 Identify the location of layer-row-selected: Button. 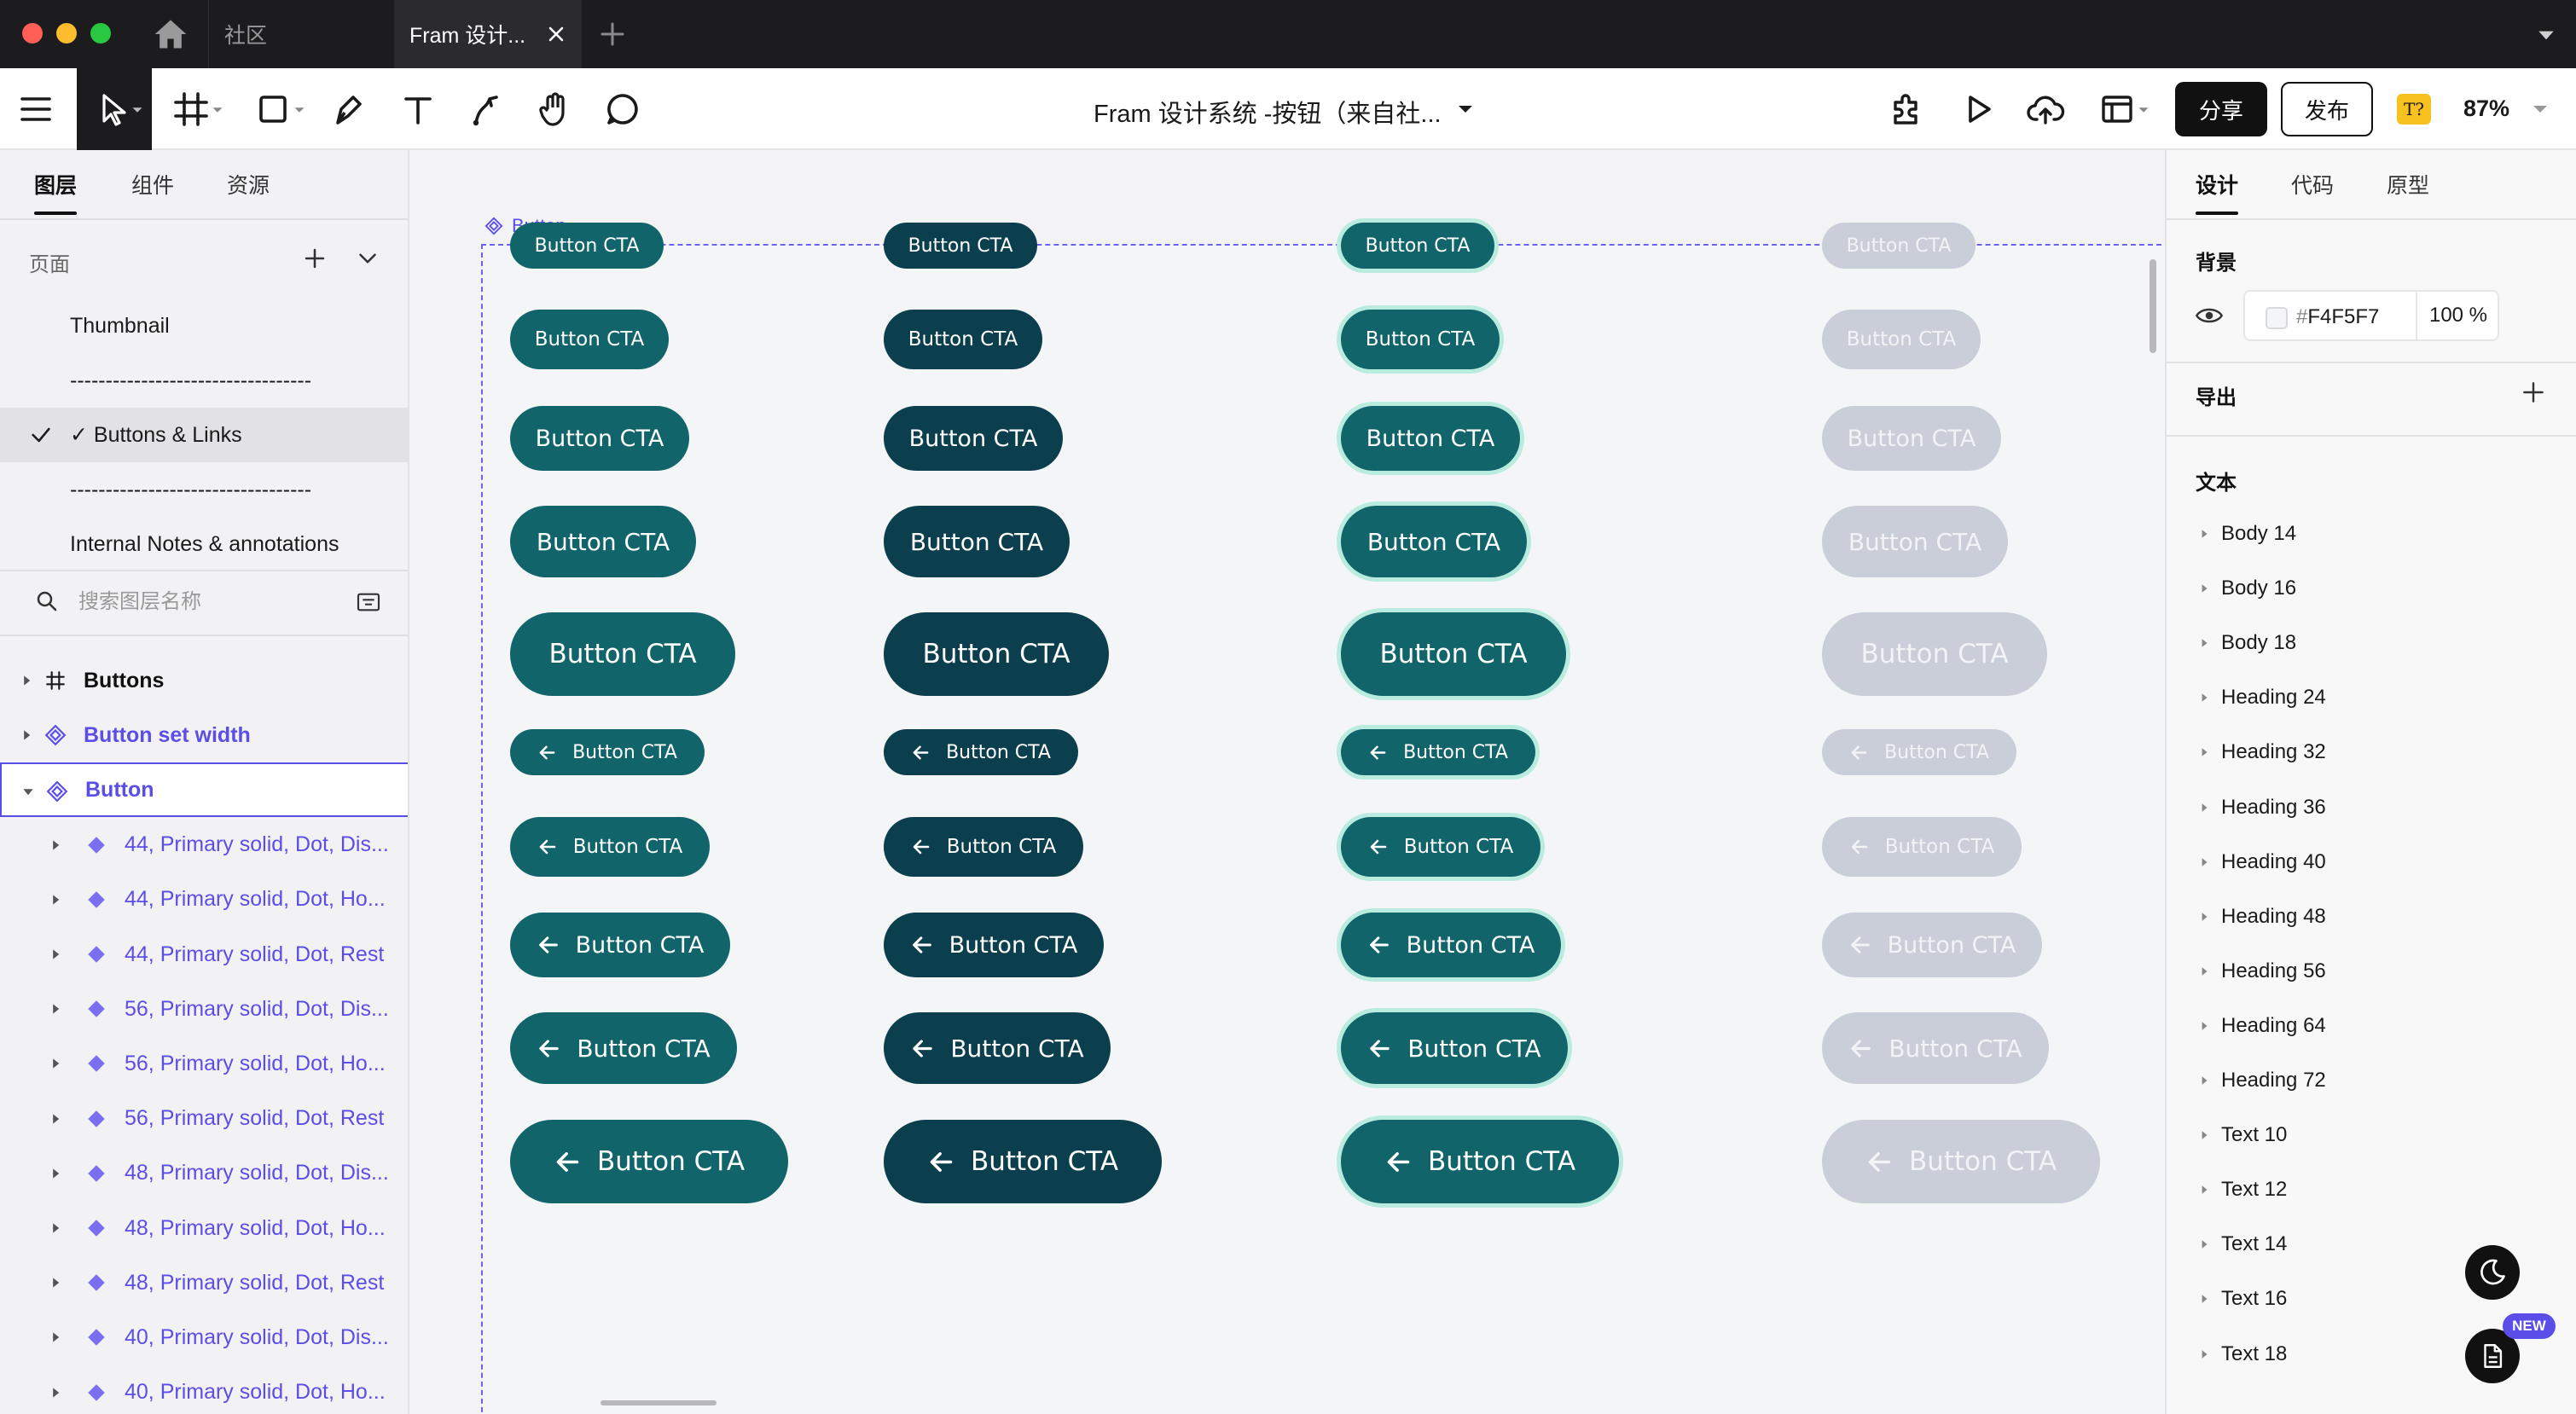
(204, 790).